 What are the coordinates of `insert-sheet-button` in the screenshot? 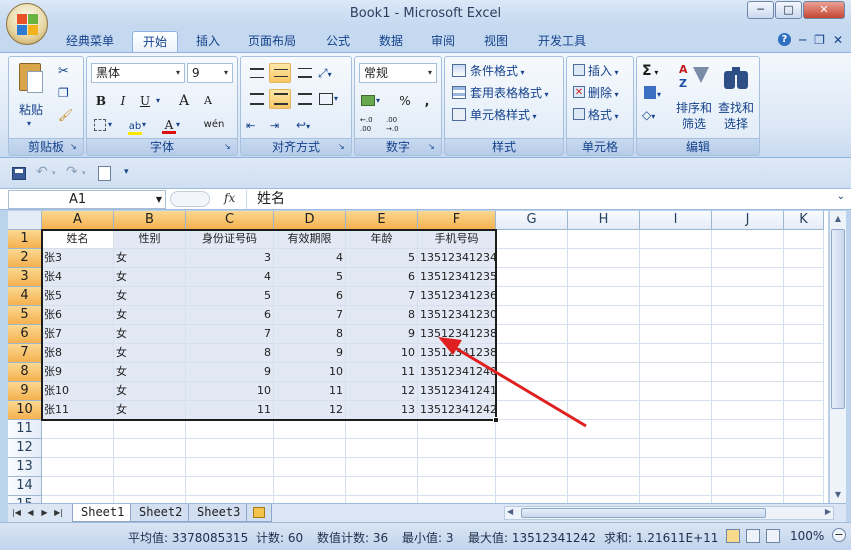 It's located at (259, 513).